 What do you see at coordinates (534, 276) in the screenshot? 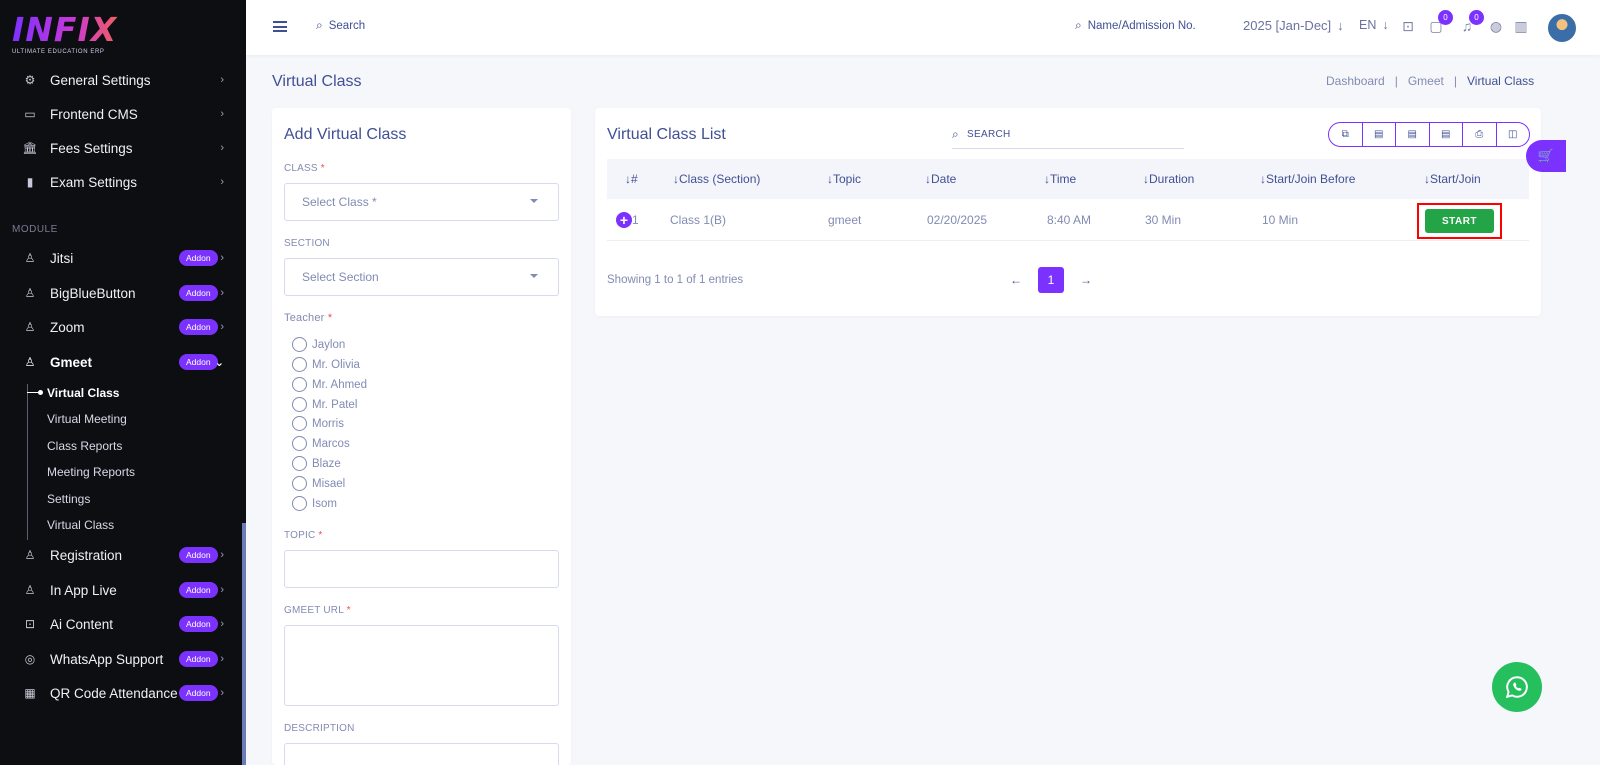
I see `caret-down-icon` at bounding box center [534, 276].